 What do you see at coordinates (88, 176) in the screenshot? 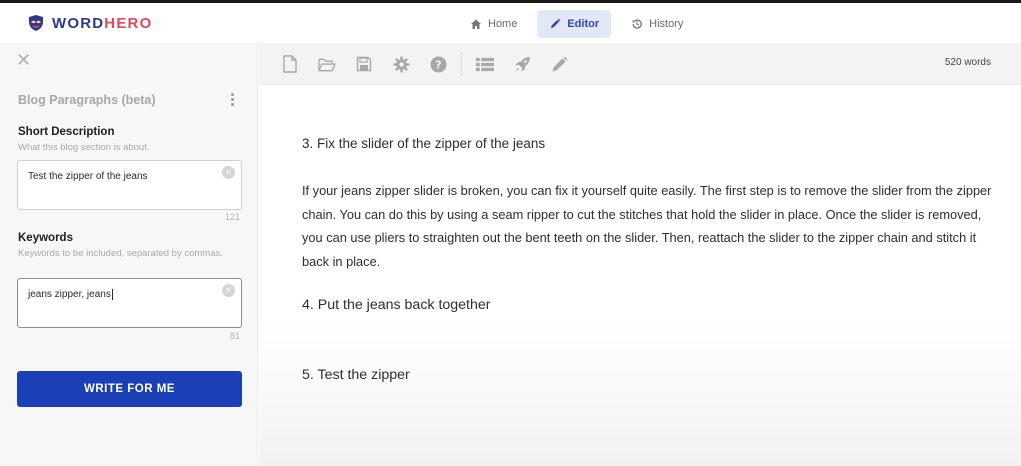
I see `short-description-value: Test the zipper of the jeans` at bounding box center [88, 176].